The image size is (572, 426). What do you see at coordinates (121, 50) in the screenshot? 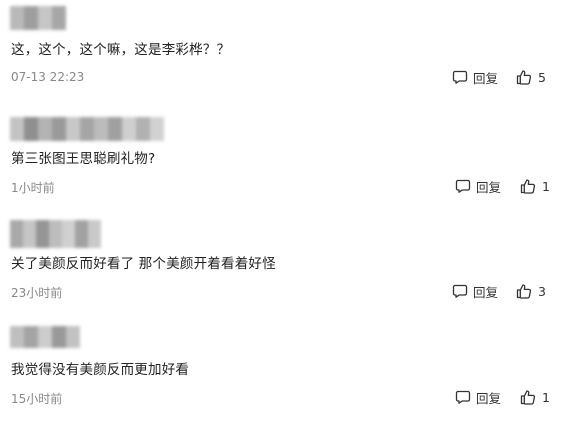
I see `comment-text: 这，这个，这个嘛，这是李彩桦？？` at bounding box center [121, 50].